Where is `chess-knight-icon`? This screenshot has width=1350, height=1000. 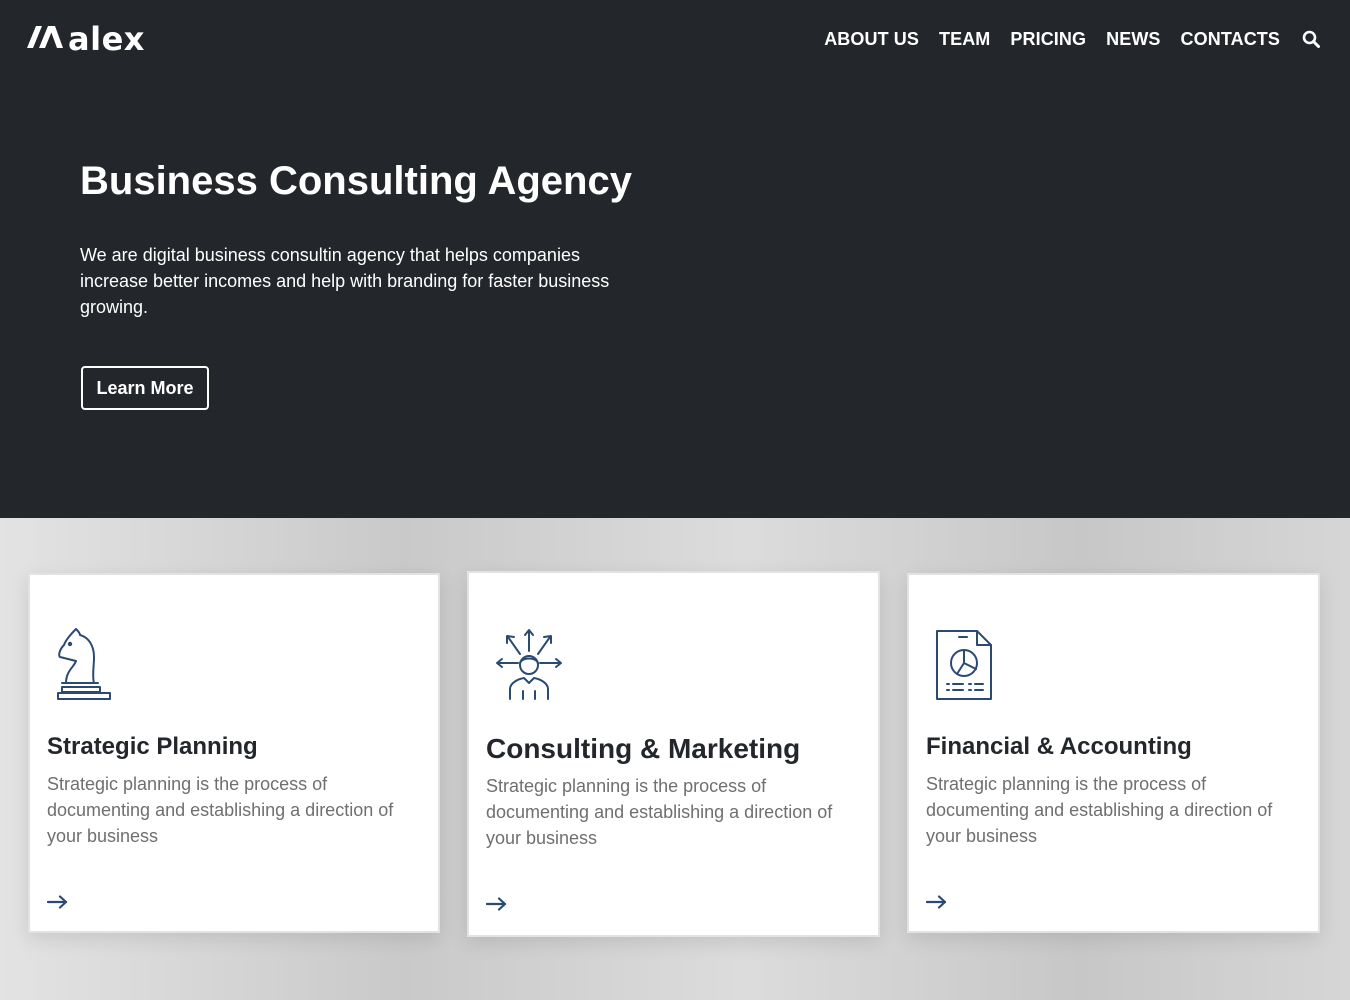
chess-knight-icon is located at coordinates (84, 664).